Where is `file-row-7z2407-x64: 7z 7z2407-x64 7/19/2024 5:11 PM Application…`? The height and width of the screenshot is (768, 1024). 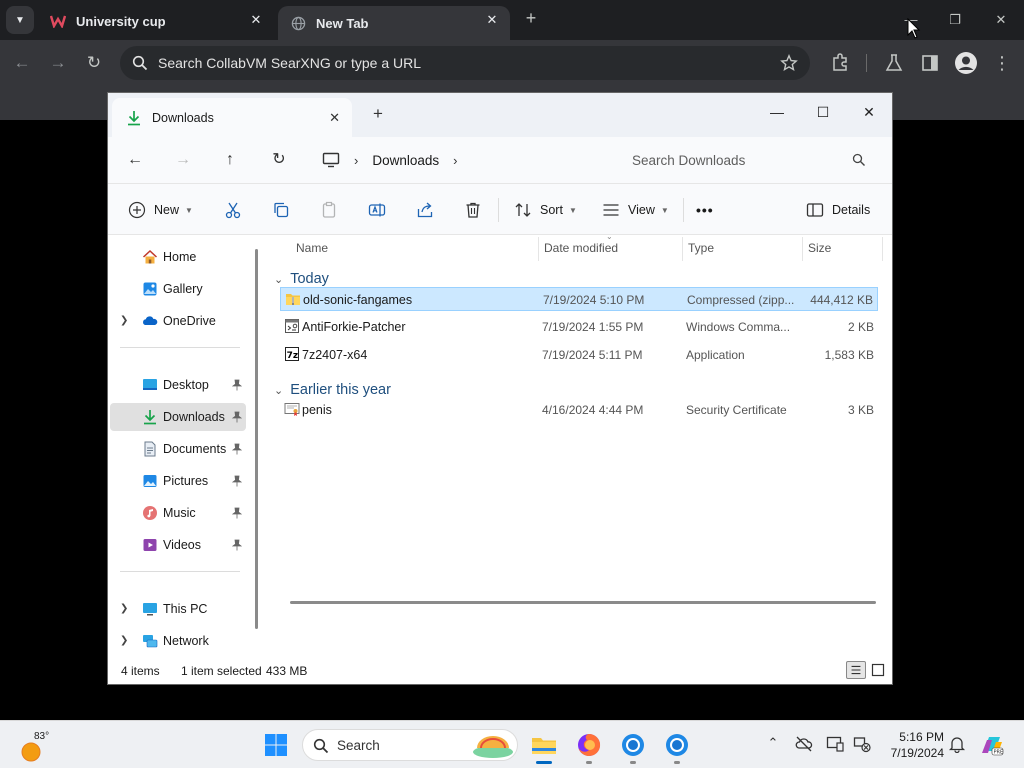
file-row-7z2407-x64: 7z 7z2407-x64 7/19/2024 5:11 PM Application… is located at coordinates (579, 355).